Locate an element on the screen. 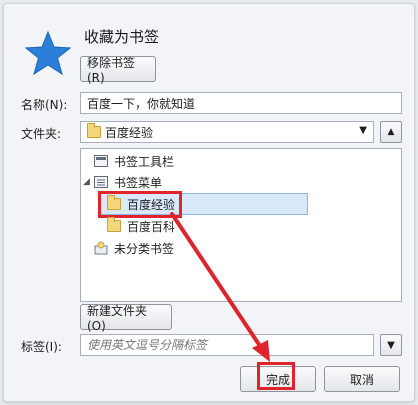  tree-item-label: 书签工具栏 is located at coordinates (144, 161).